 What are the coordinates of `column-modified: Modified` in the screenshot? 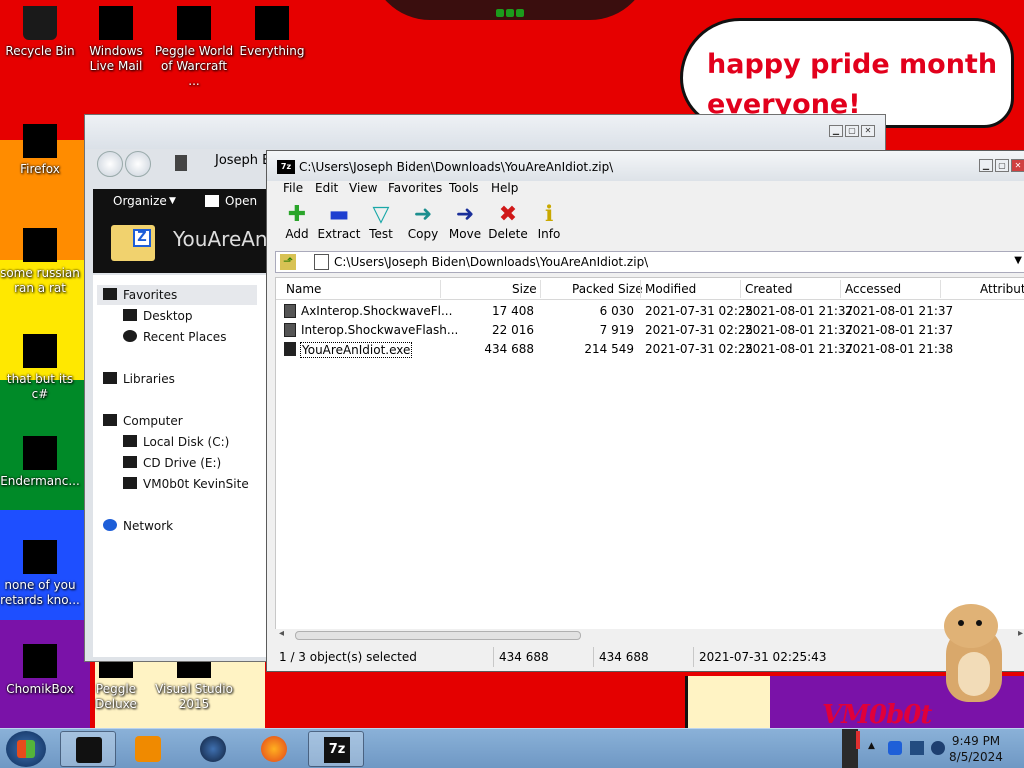 It's located at (670, 289).